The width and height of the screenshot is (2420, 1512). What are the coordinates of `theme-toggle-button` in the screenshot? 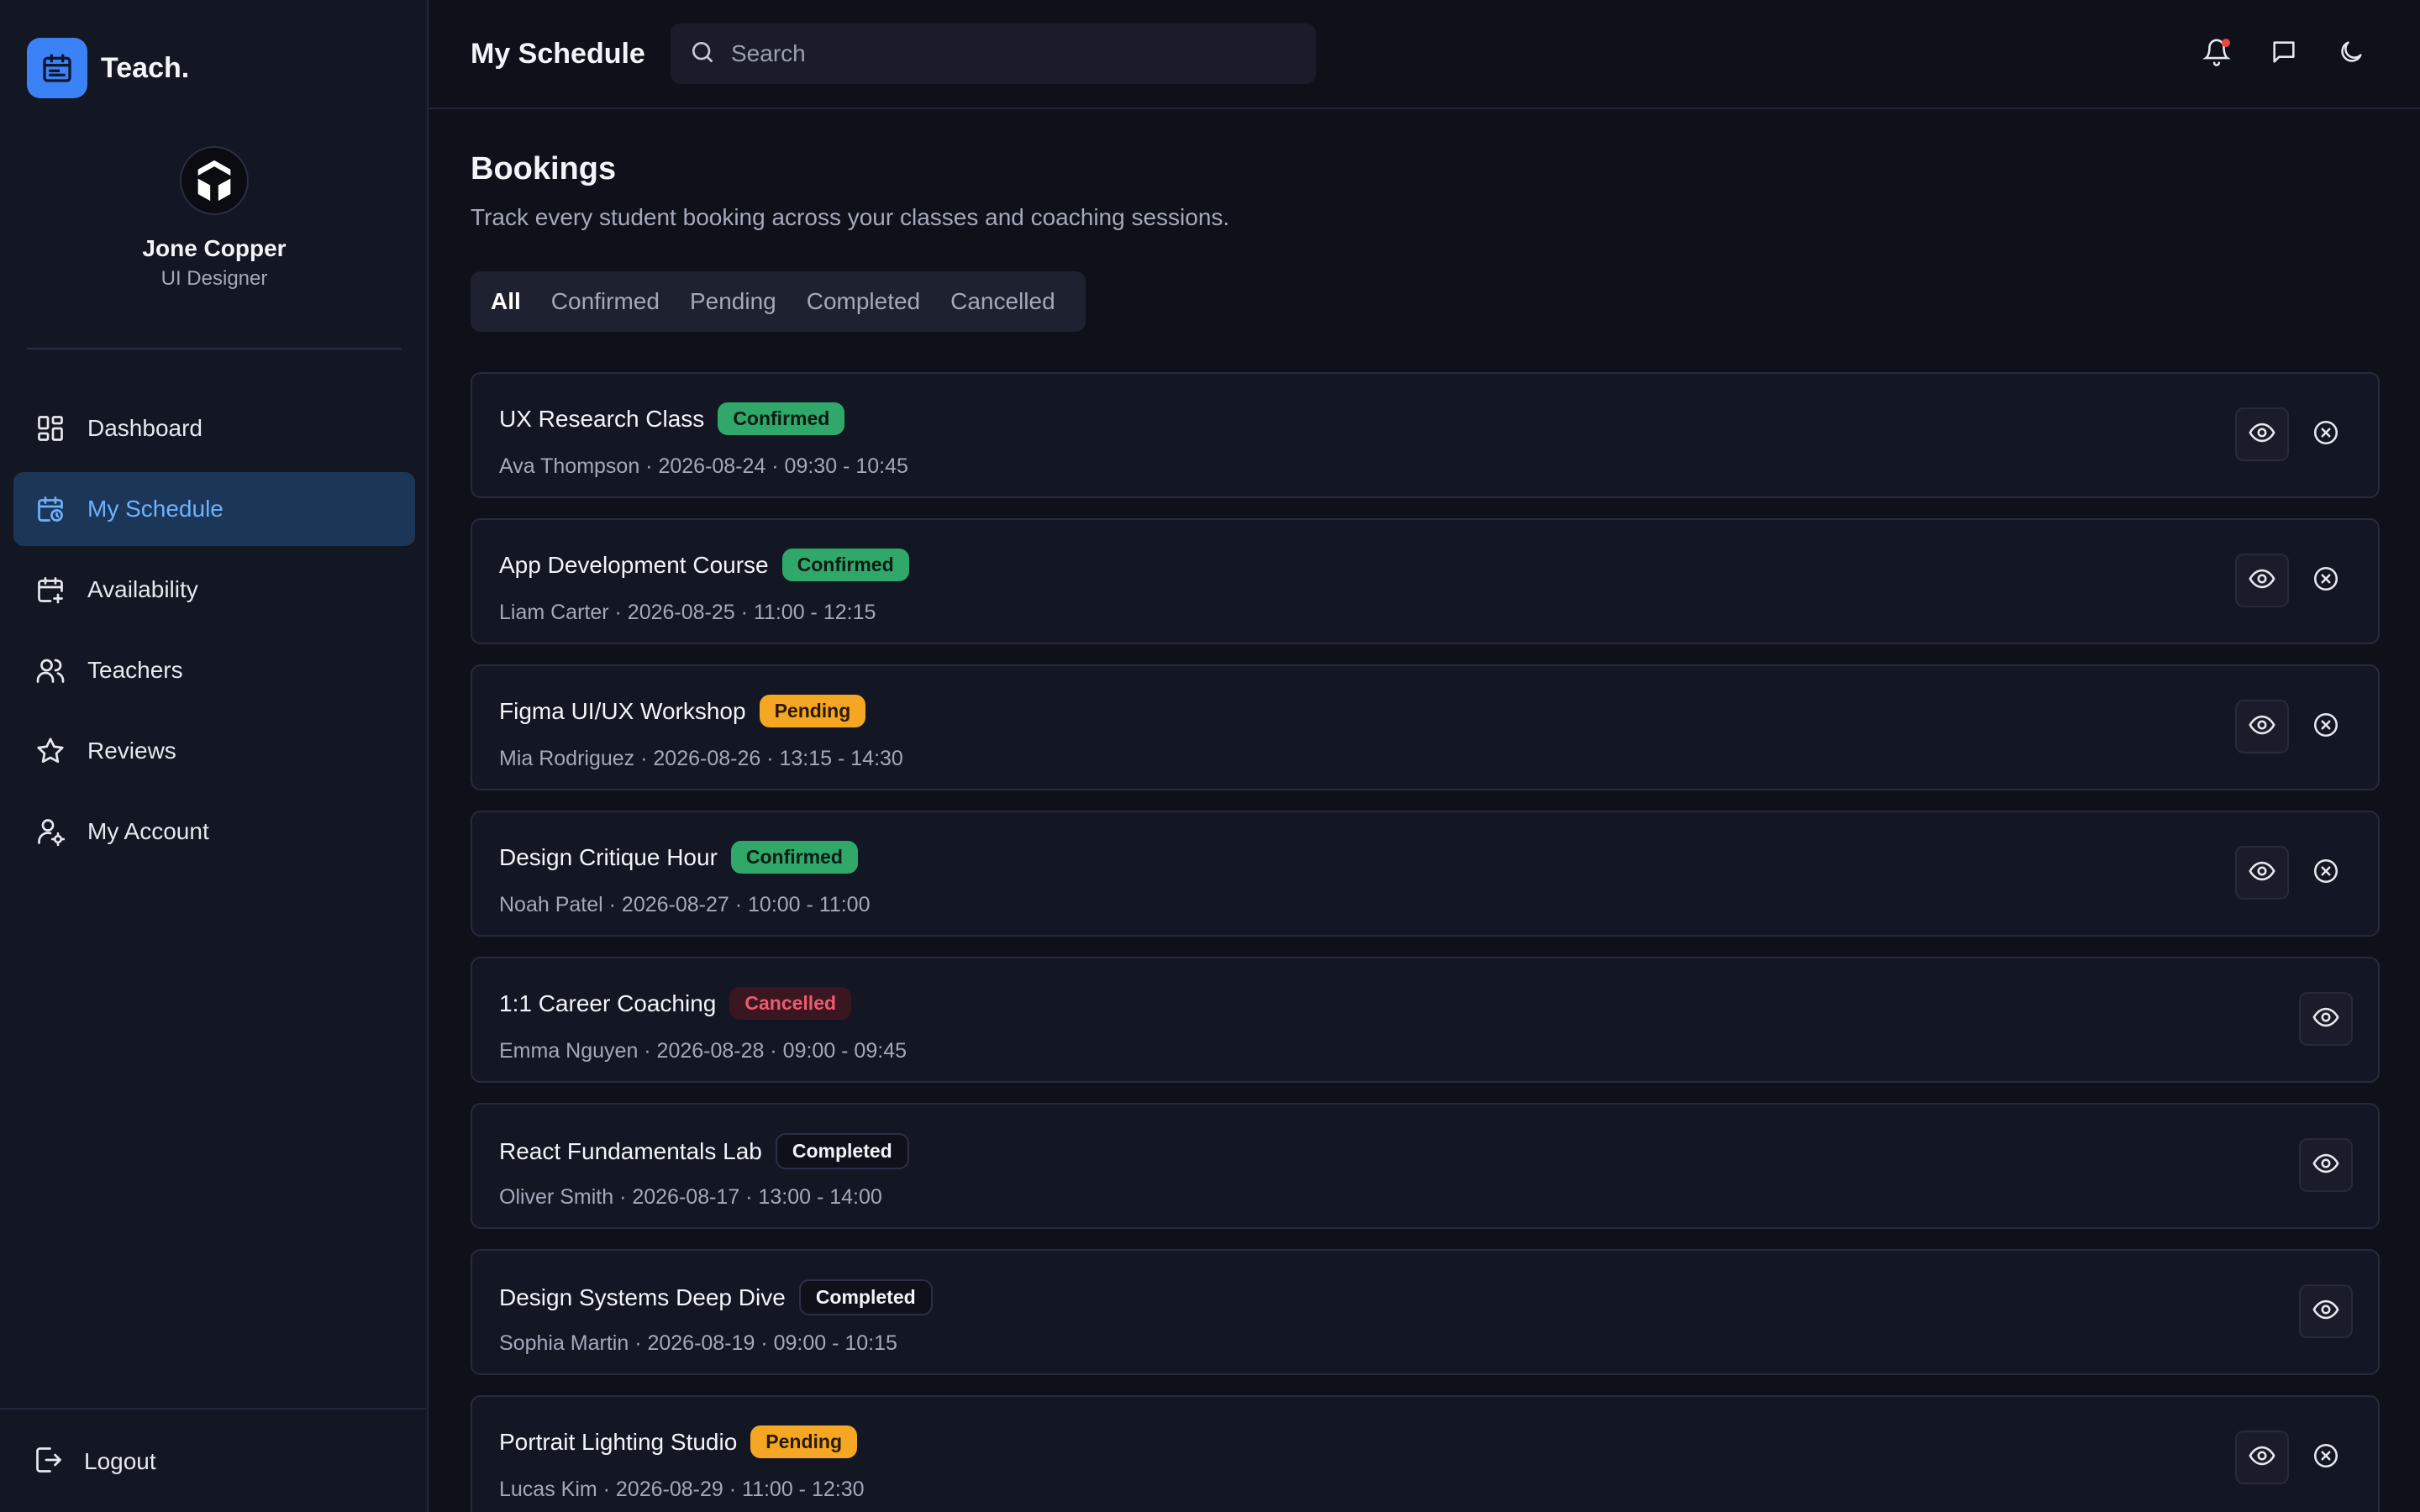 It's located at (2351, 54).